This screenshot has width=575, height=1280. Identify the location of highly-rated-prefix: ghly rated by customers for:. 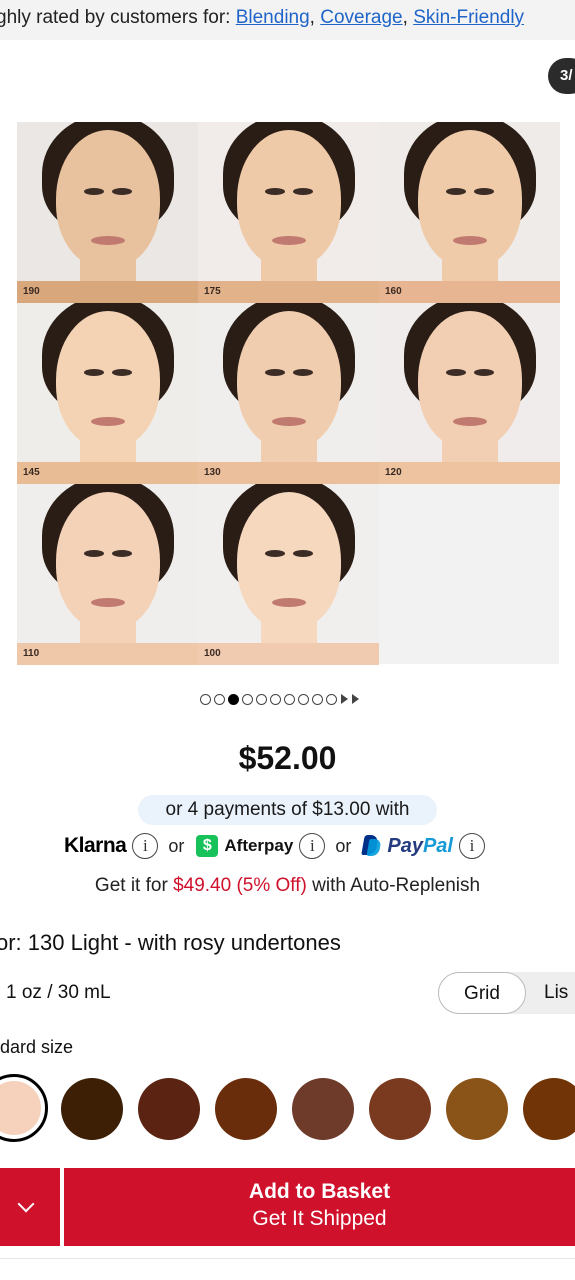
(118, 17).